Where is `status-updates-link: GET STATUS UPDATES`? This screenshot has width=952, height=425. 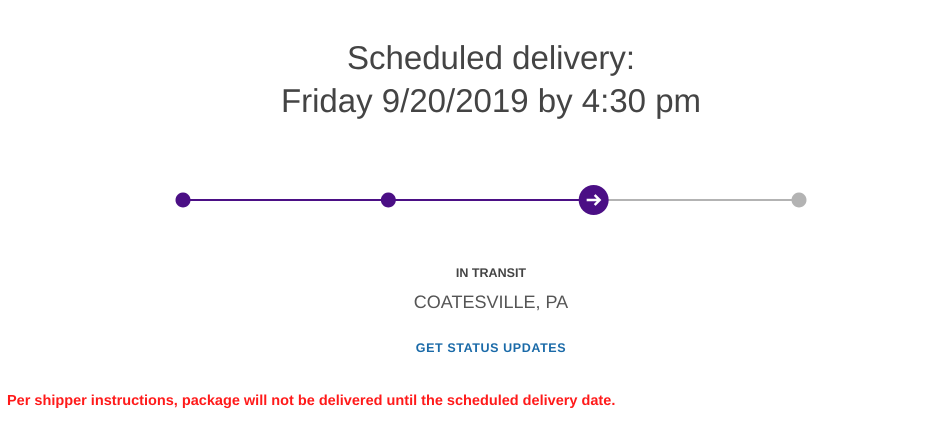 status-updates-link: GET STATUS UPDATES is located at coordinates (491, 348).